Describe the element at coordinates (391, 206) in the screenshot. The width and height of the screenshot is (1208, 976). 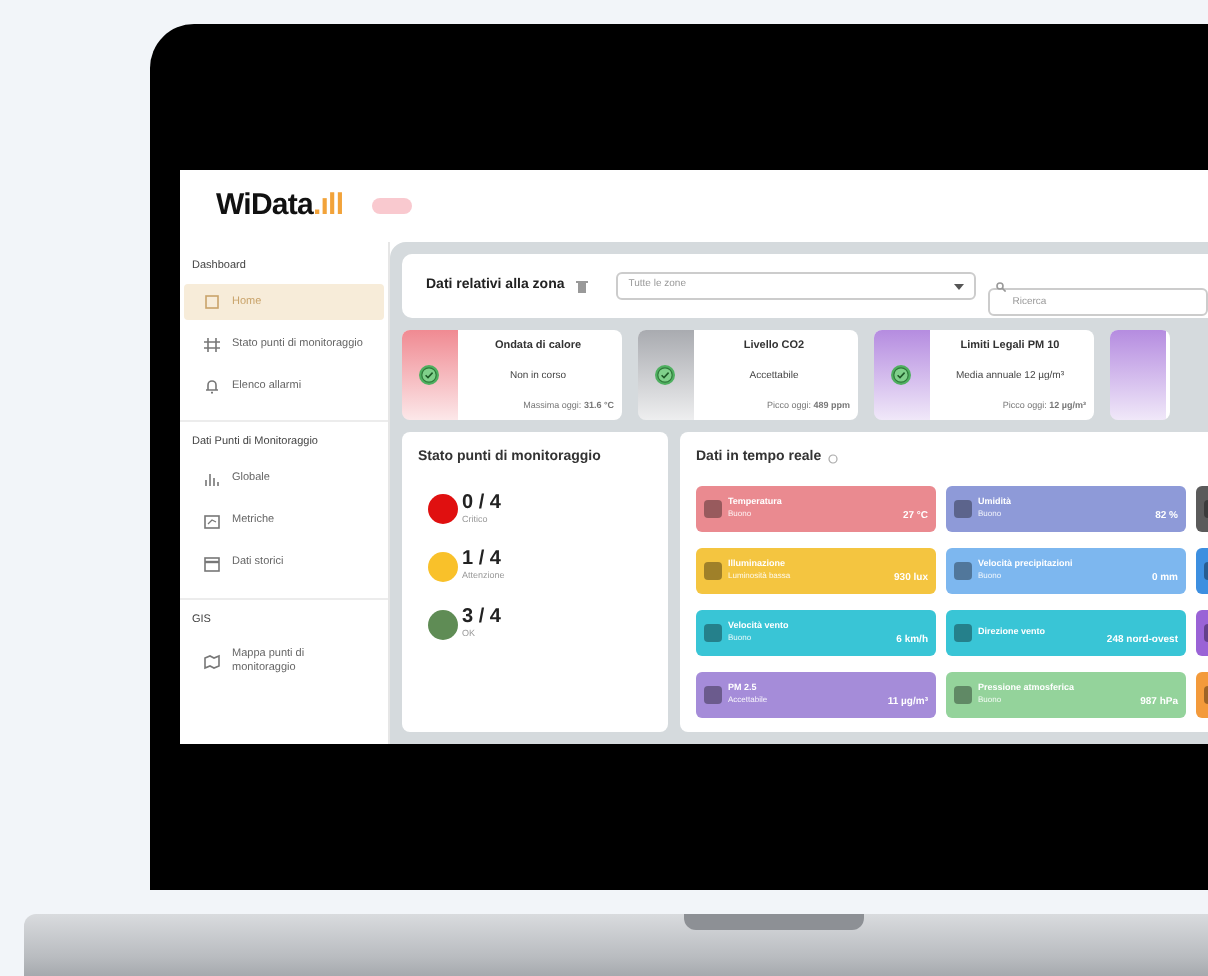
I see `badge` at that location.